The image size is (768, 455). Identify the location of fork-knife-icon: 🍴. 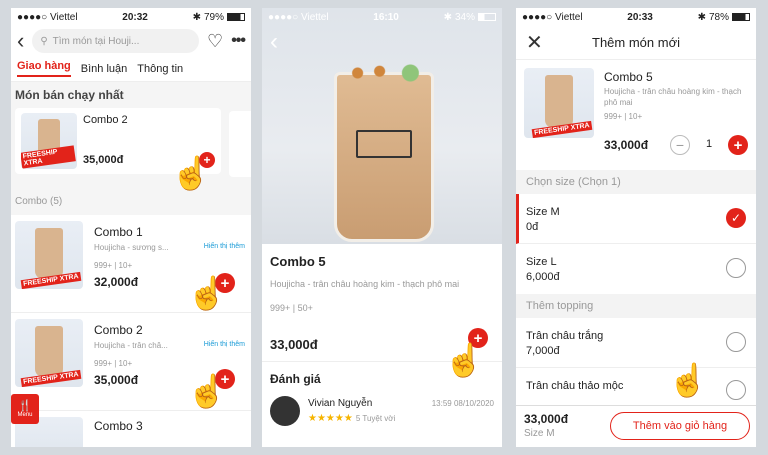
(25, 405).